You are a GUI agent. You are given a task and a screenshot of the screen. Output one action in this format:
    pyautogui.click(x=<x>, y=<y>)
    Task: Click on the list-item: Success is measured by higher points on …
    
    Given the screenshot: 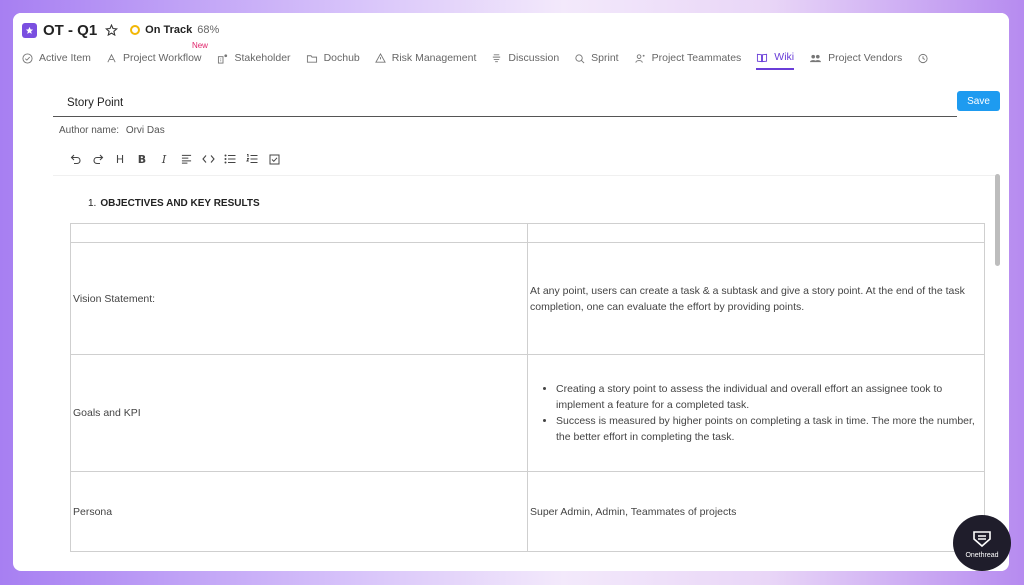 What is the action you would take?
    pyautogui.click(x=769, y=429)
    